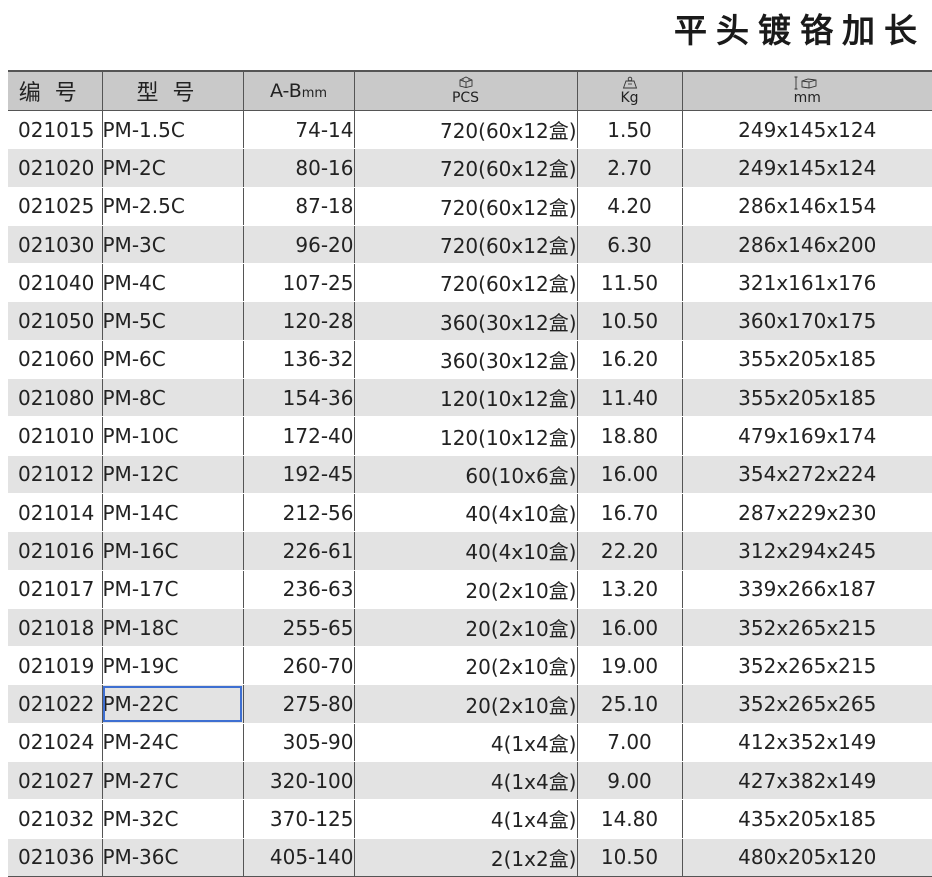  I want to click on ab-cell: 370-125, so click(298, 819).